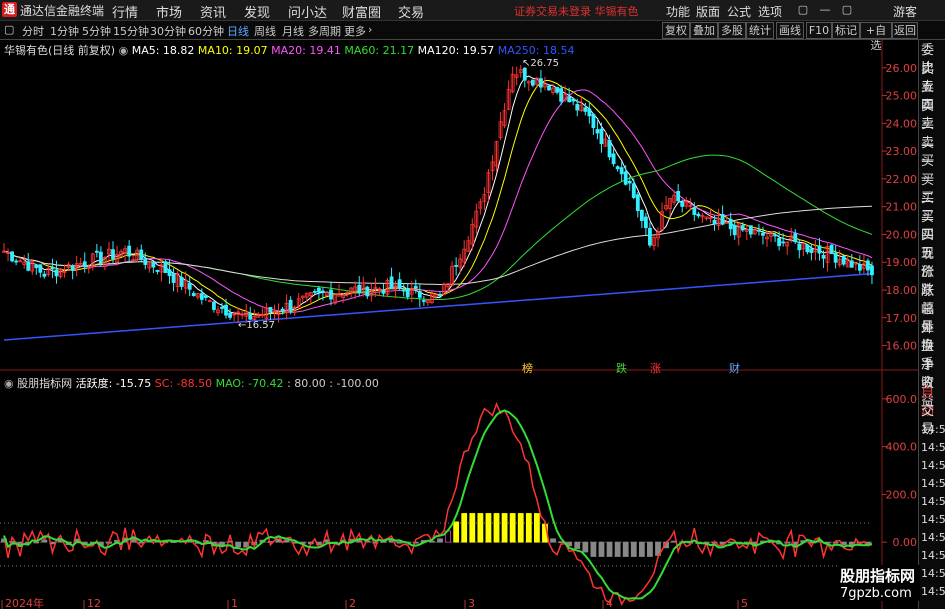  What do you see at coordinates (676, 30) in the screenshot?
I see `btn-fuquan: 复权` at bounding box center [676, 30].